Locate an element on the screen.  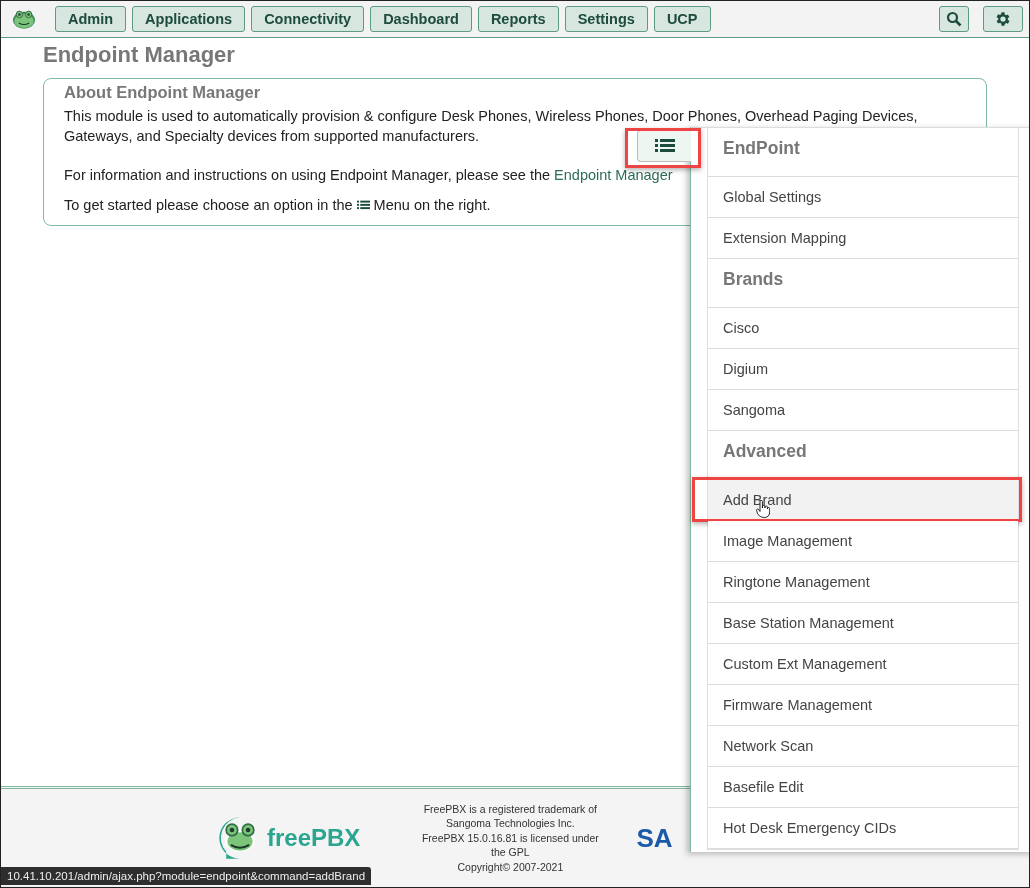
settings-icon is located at coordinates (1003, 19).